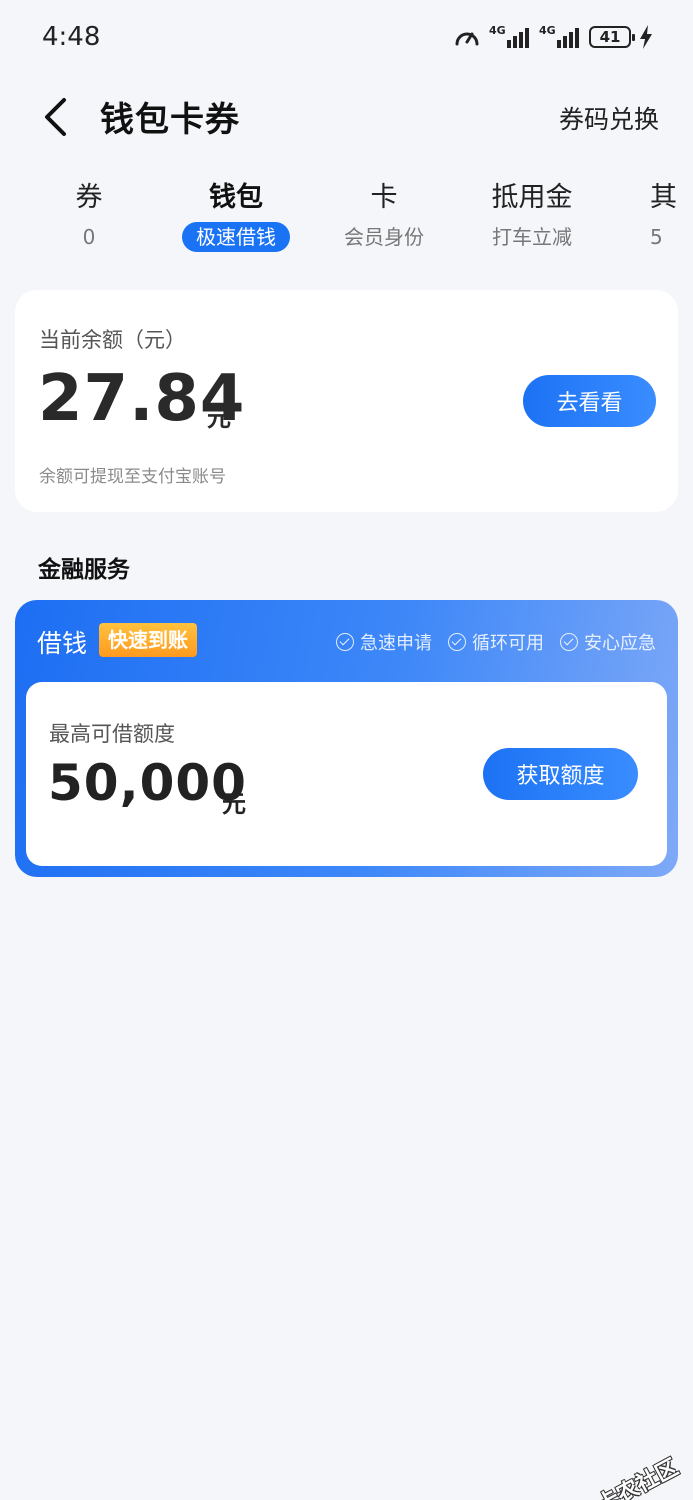 Image resolution: width=693 pixels, height=1500 pixels. I want to click on limit-amount: 50,000, so click(147, 783).